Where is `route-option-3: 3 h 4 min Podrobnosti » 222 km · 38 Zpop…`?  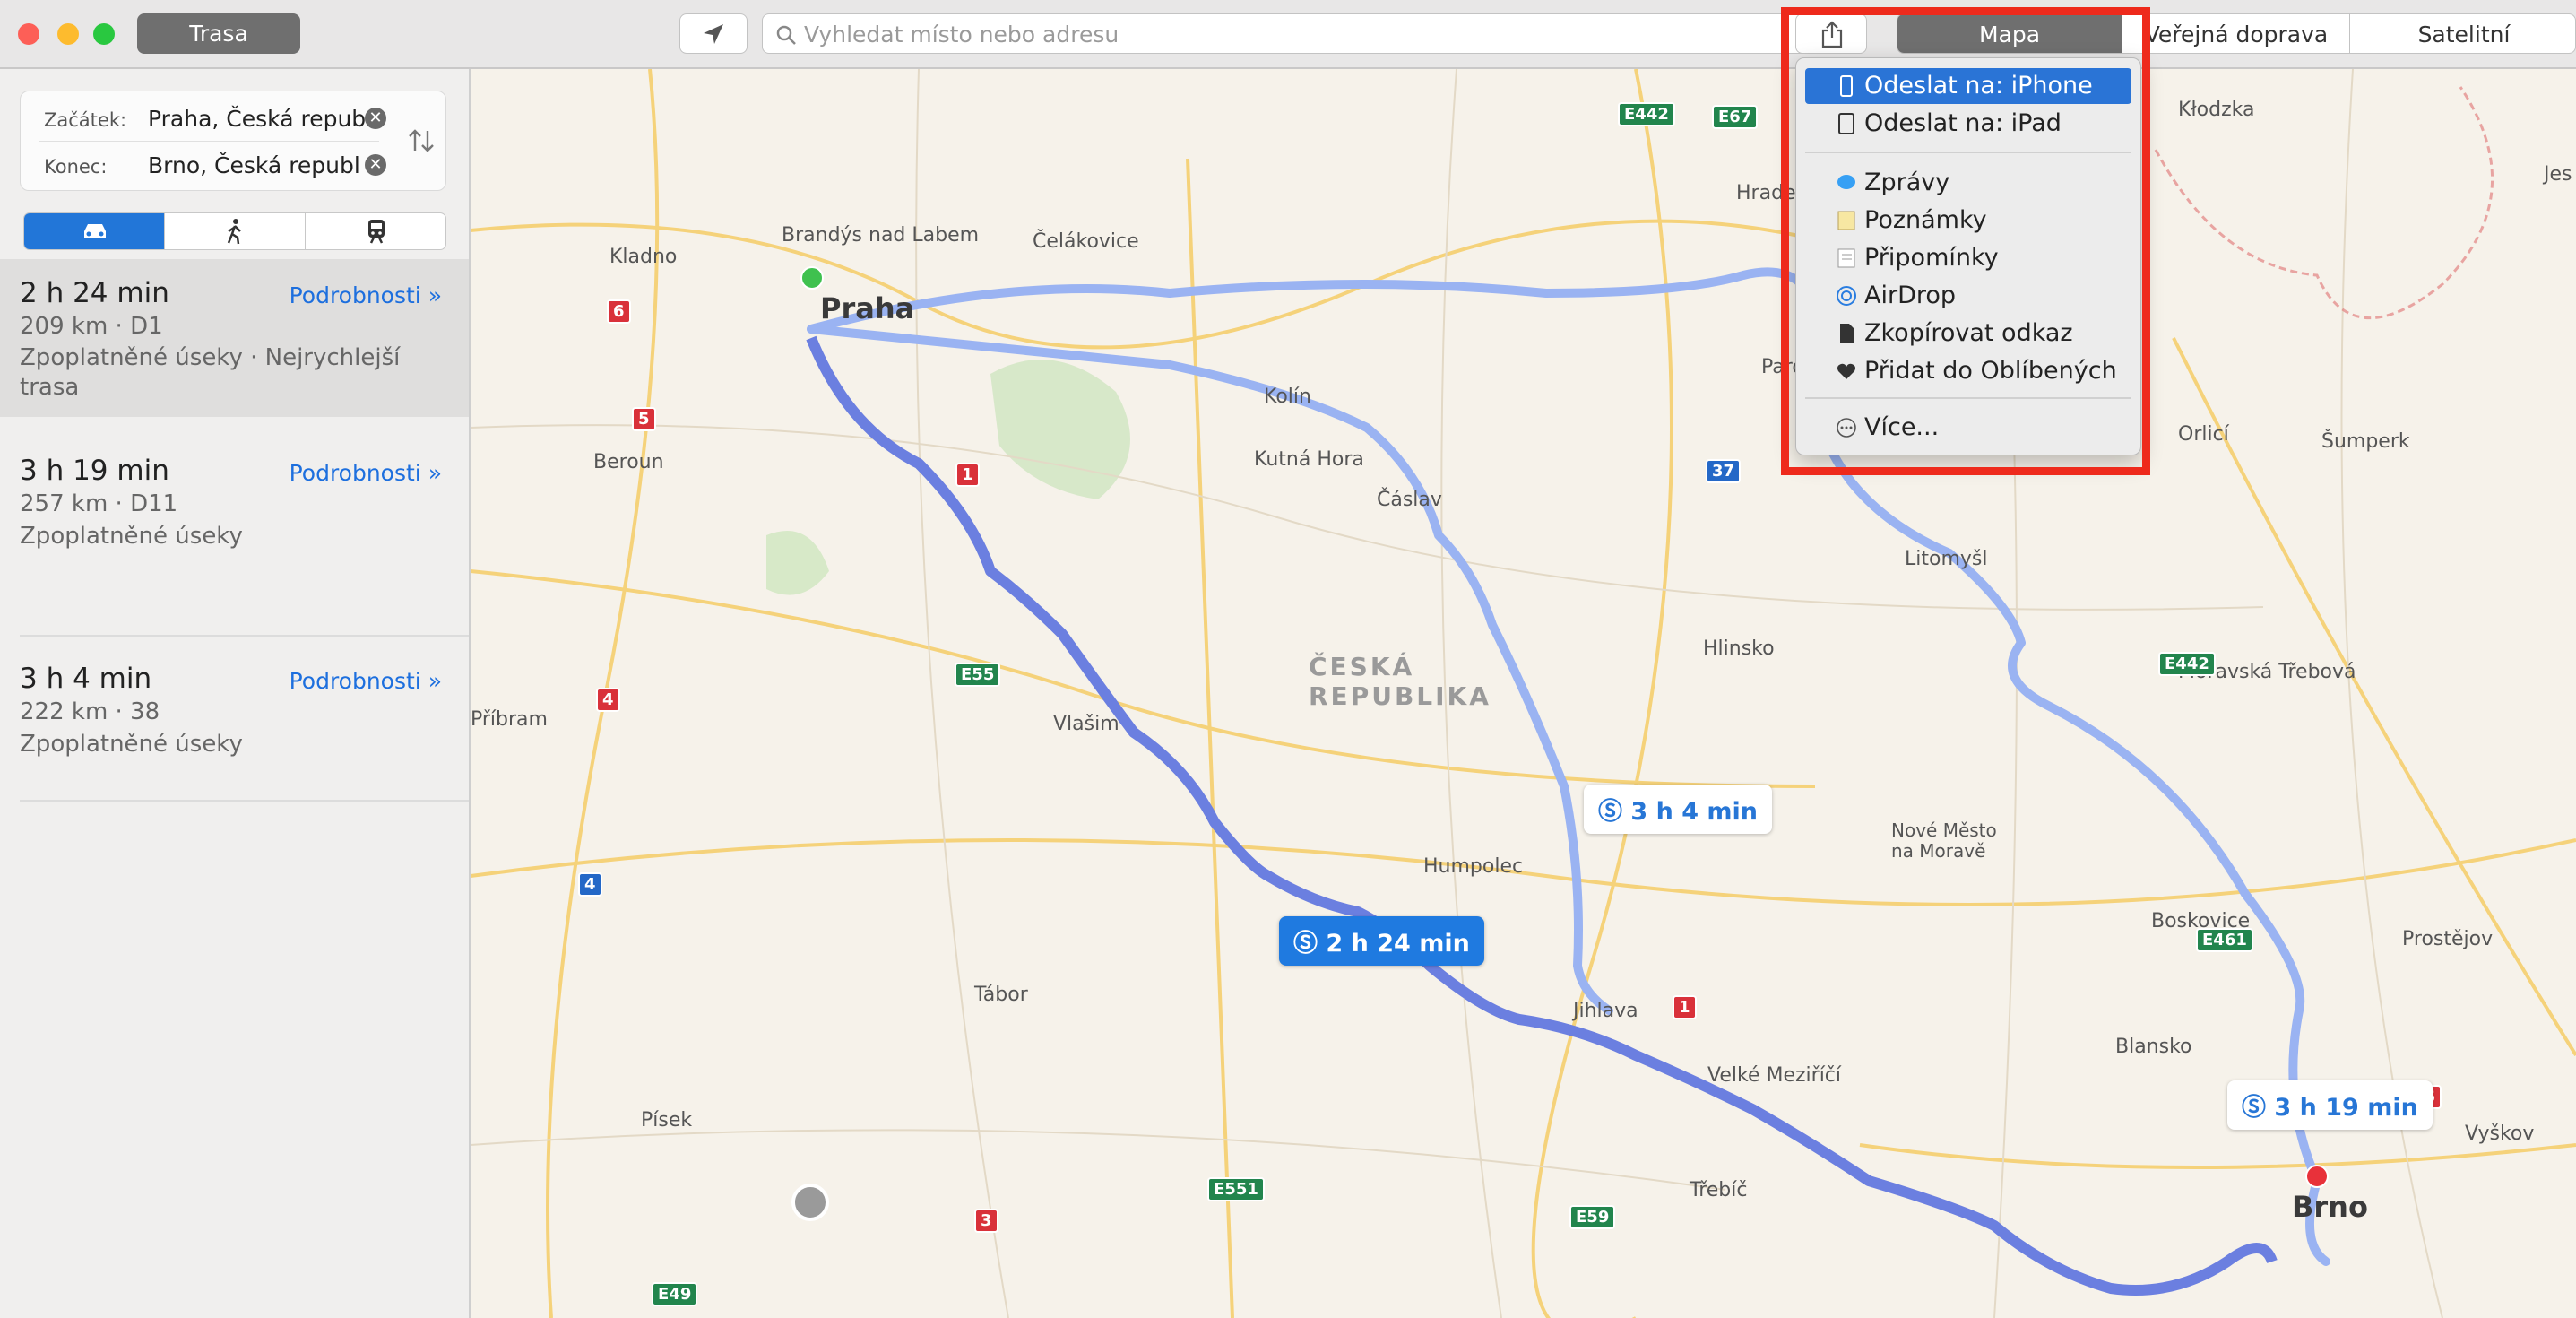 route-option-3: 3 h 4 min Podrobnosti » 222 km · 38 Zpop… is located at coordinates (234, 719).